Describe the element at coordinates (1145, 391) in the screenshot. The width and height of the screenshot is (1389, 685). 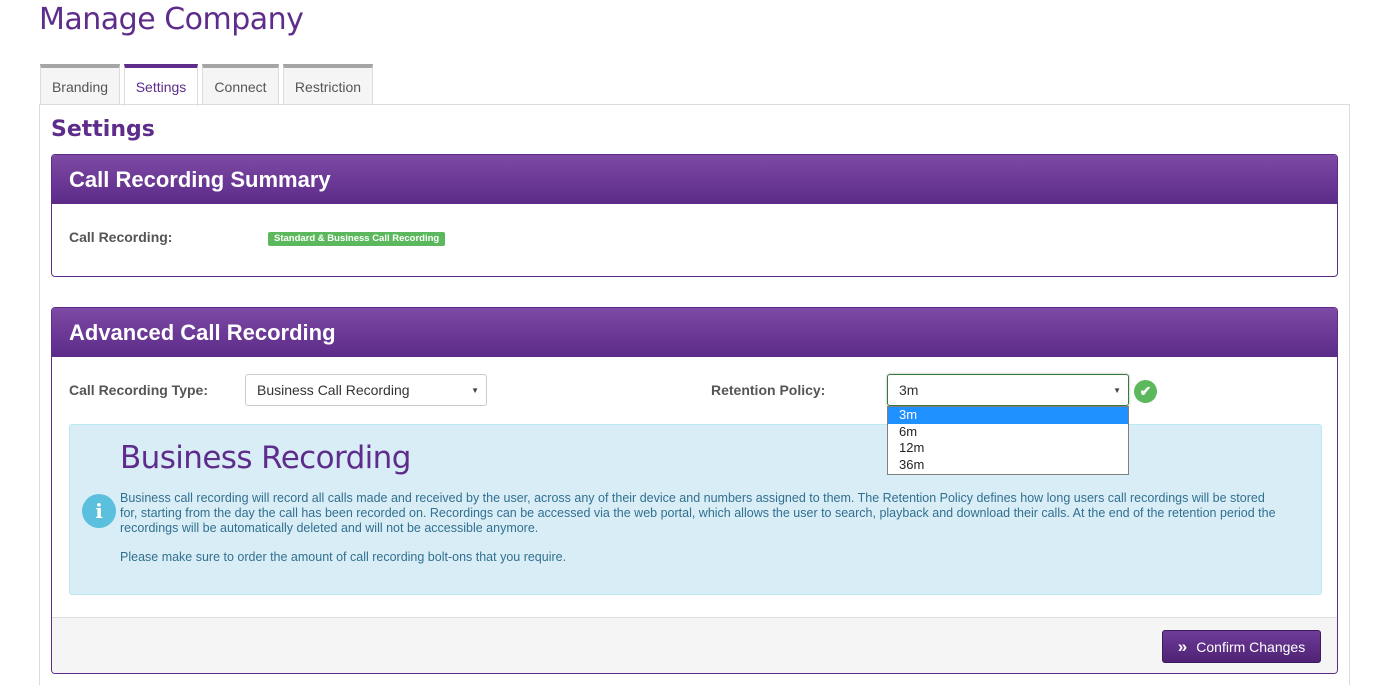
I see `check-circle-icon: ✔` at that location.